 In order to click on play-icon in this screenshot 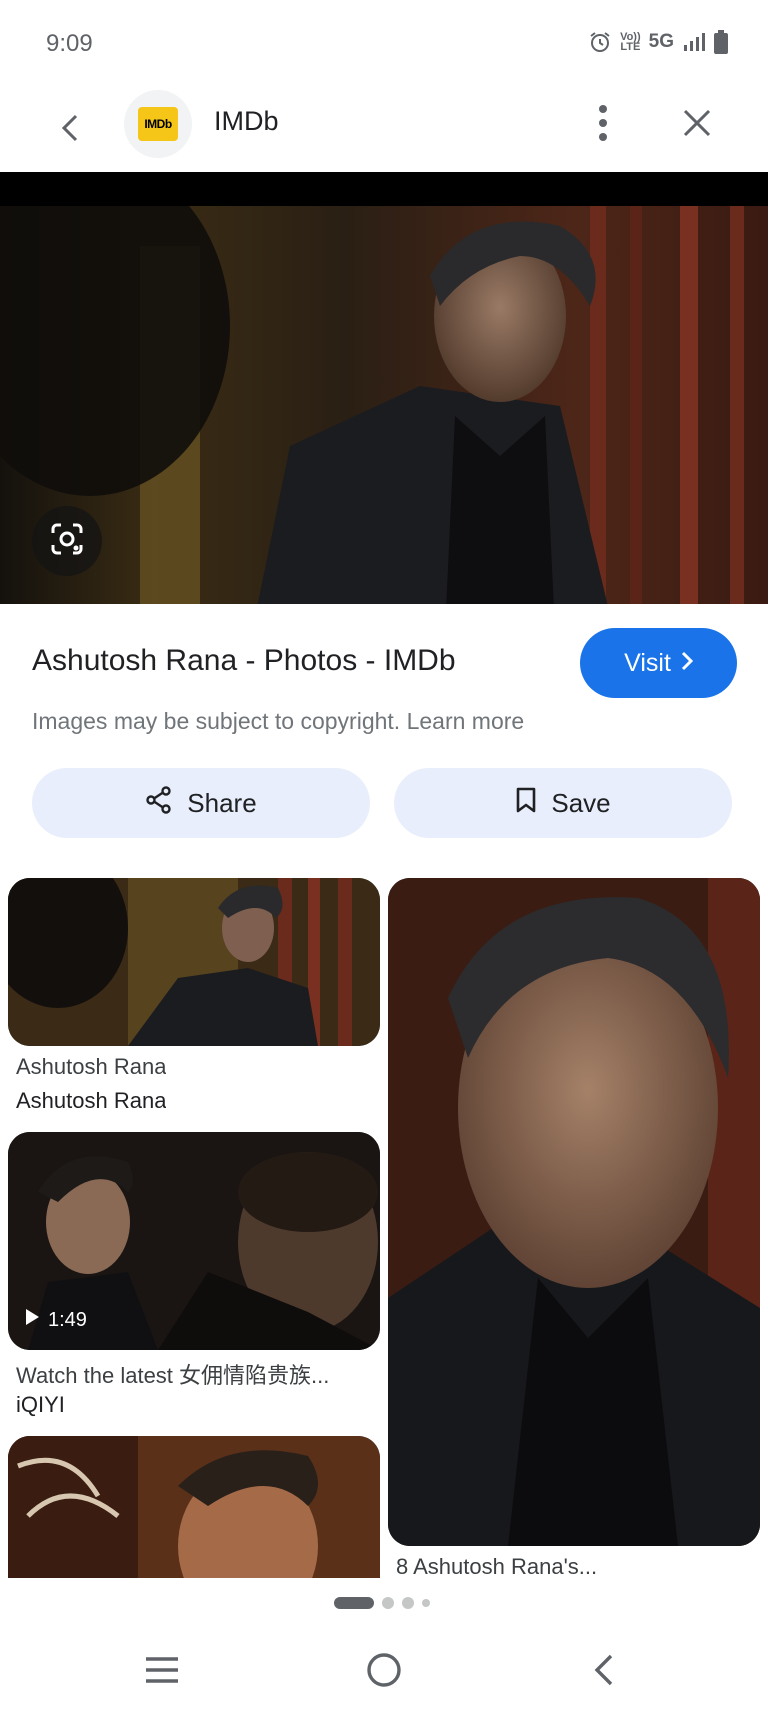, I will do `click(32, 1320)`.